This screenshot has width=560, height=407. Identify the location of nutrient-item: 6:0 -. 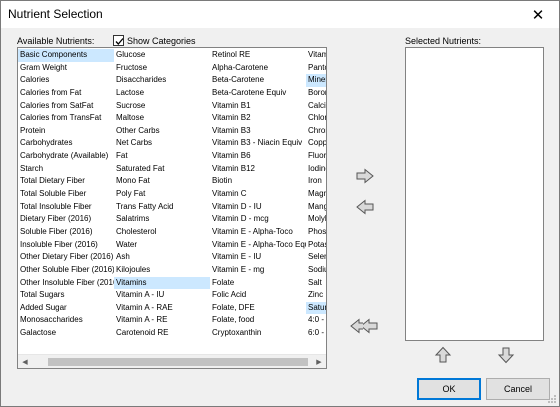
(316, 333).